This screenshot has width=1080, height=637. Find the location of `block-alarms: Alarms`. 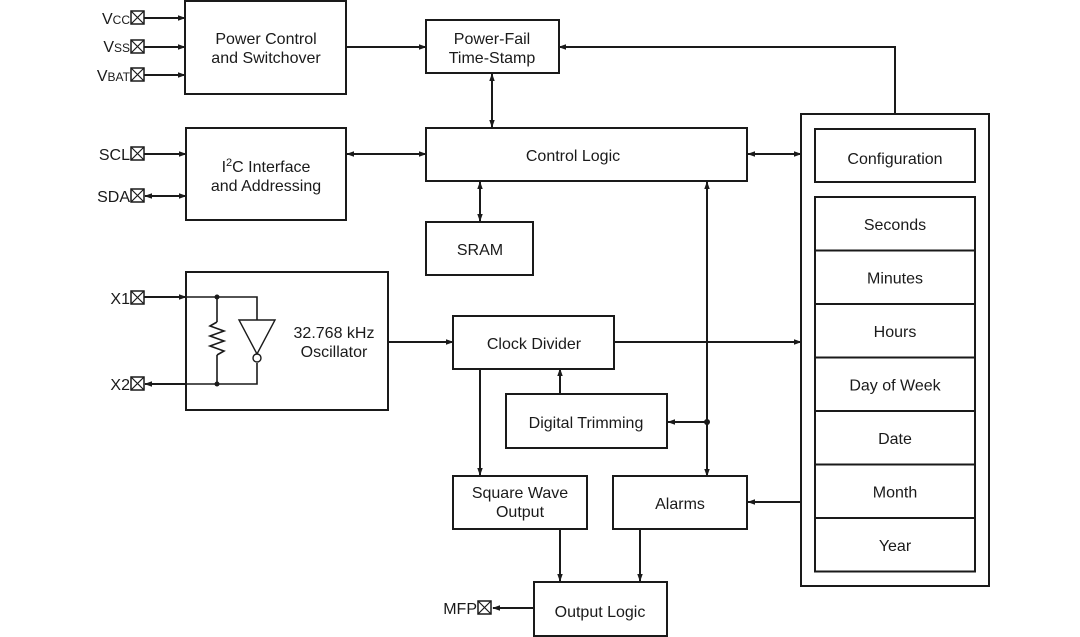

block-alarms: Alarms is located at coordinates (680, 502).